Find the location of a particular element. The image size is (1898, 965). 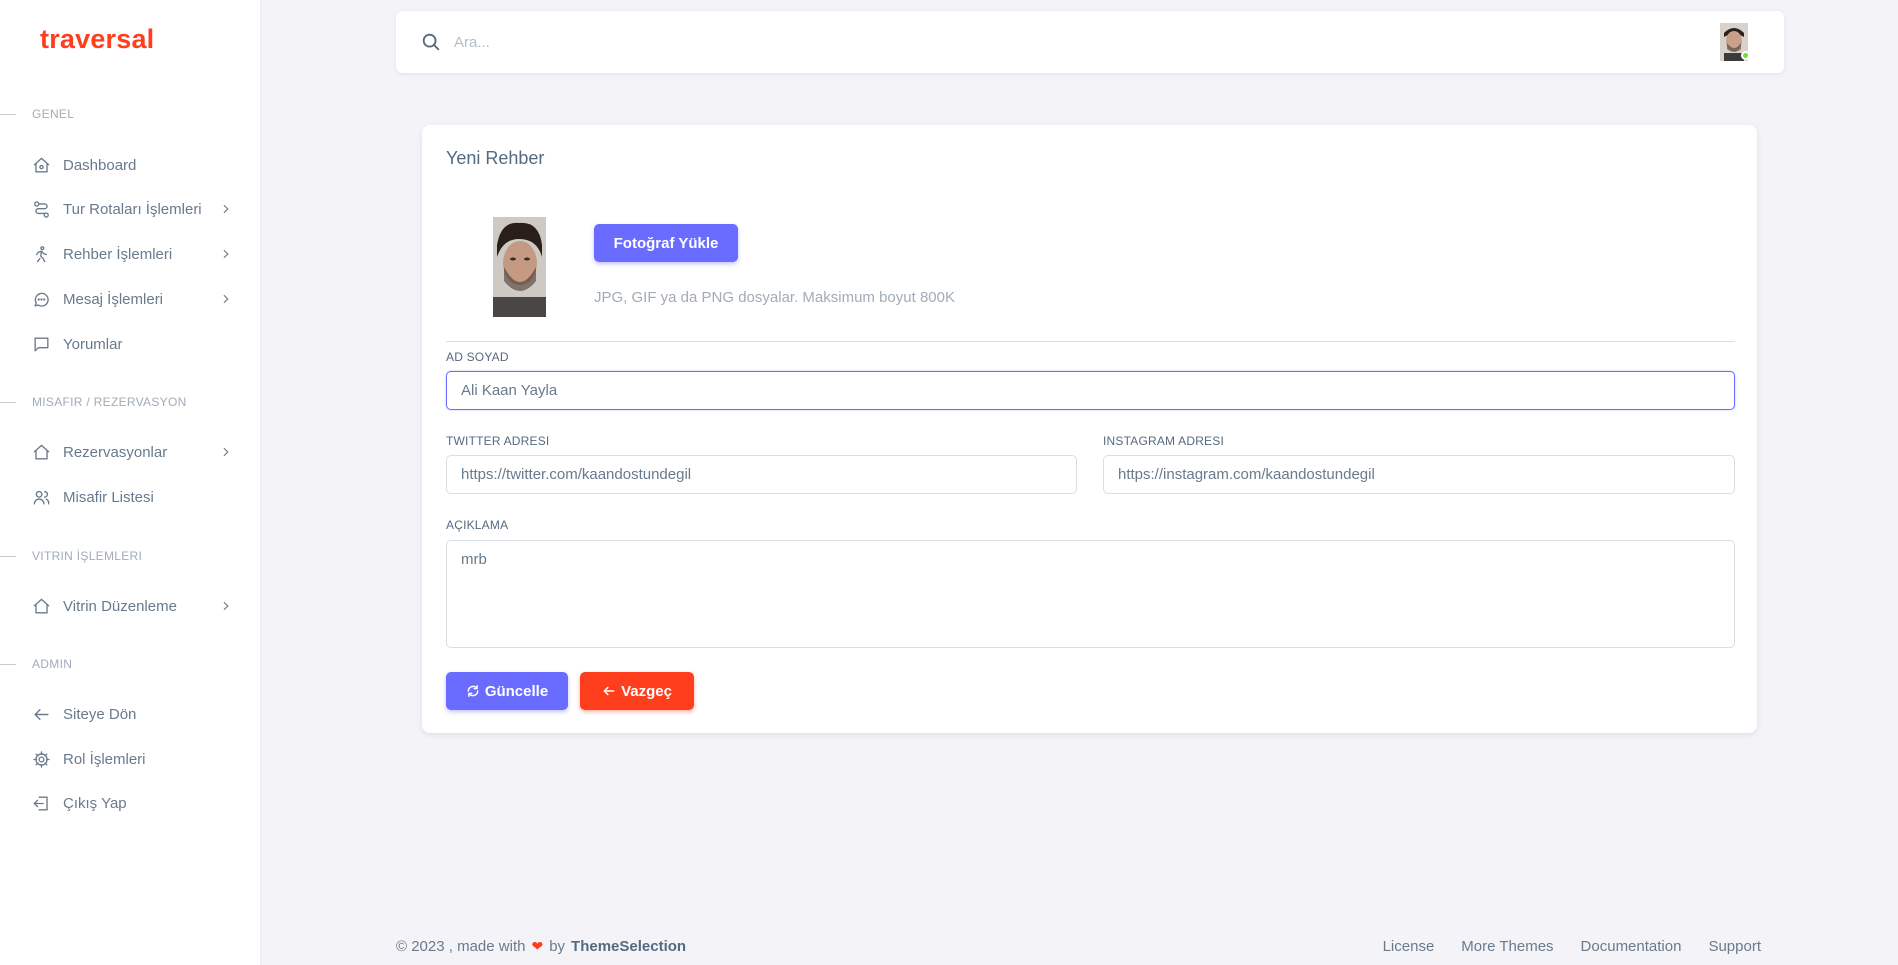

update-button: Güncelle is located at coordinates (507, 691).